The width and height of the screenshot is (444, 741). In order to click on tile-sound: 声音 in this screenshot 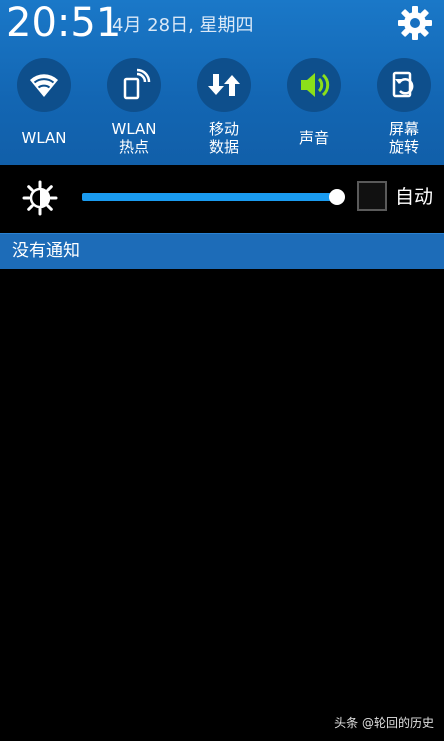, I will do `click(314, 110)`.